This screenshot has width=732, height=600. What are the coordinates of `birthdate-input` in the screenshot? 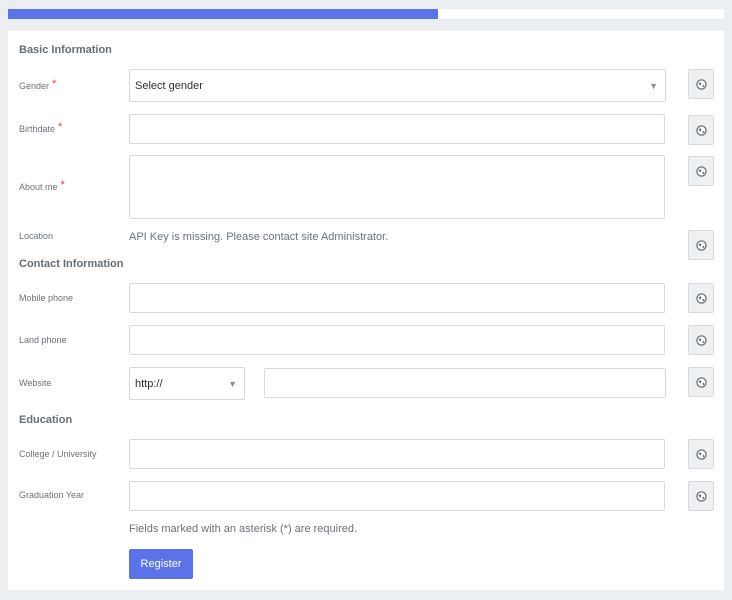 It's located at (397, 129).